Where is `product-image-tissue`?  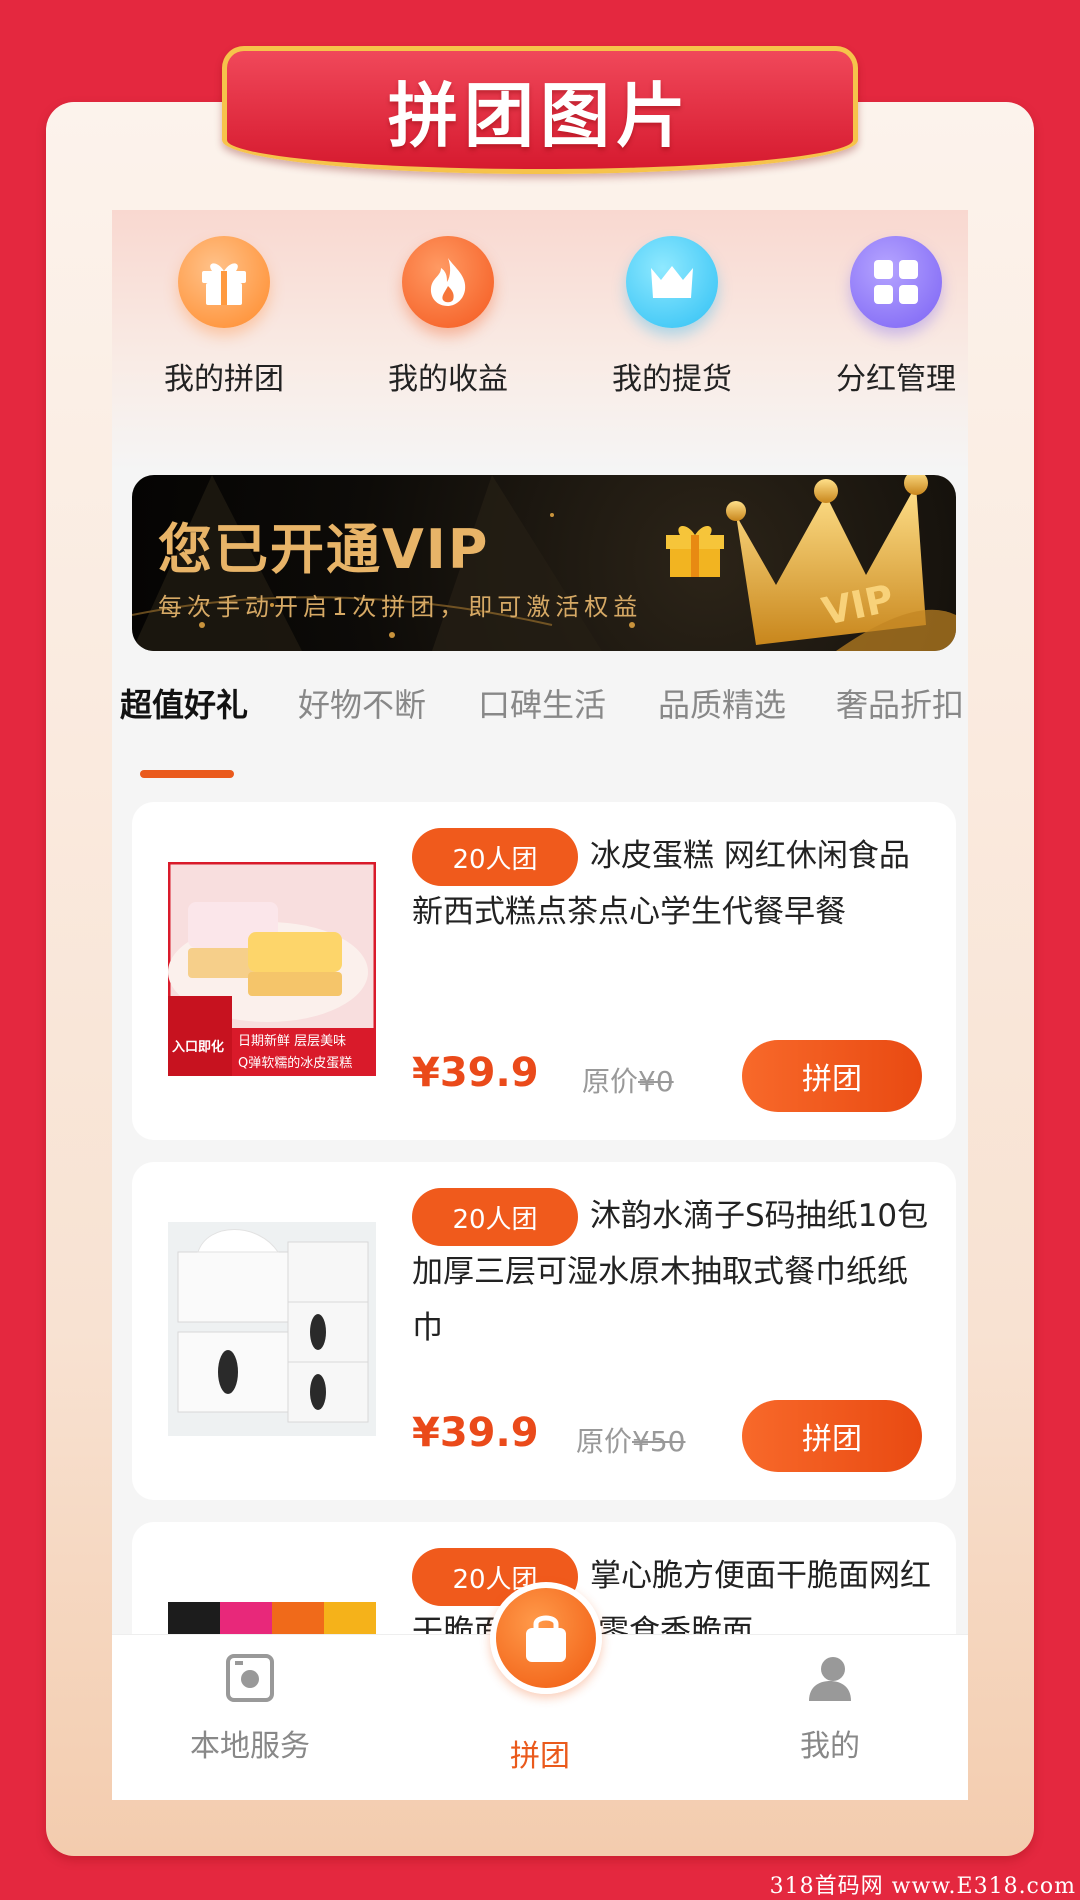
product-image-tissue is located at coordinates (272, 1329).